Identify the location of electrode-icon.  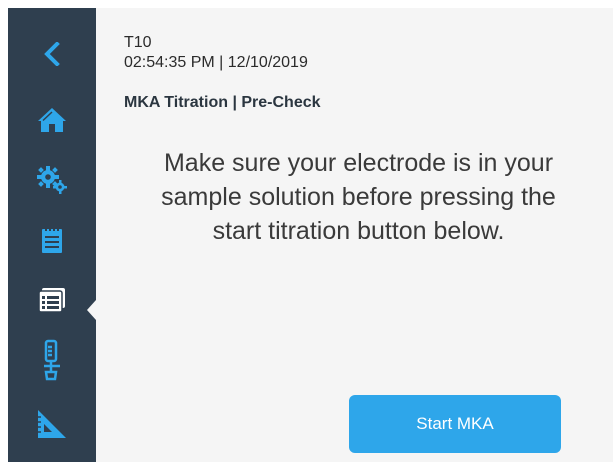
(52, 360).